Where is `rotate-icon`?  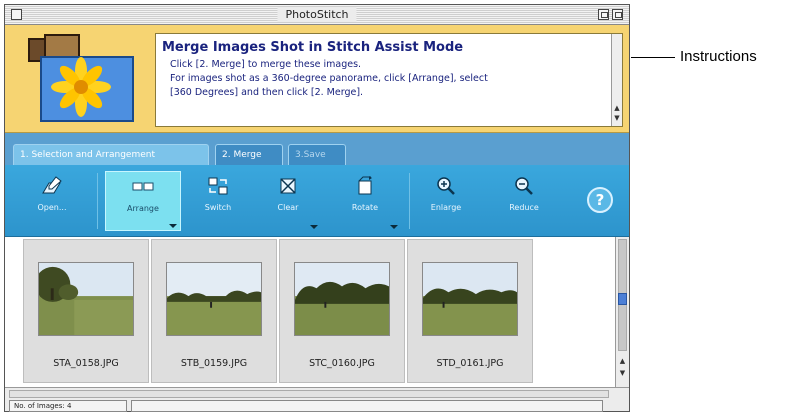 rotate-icon is located at coordinates (365, 185).